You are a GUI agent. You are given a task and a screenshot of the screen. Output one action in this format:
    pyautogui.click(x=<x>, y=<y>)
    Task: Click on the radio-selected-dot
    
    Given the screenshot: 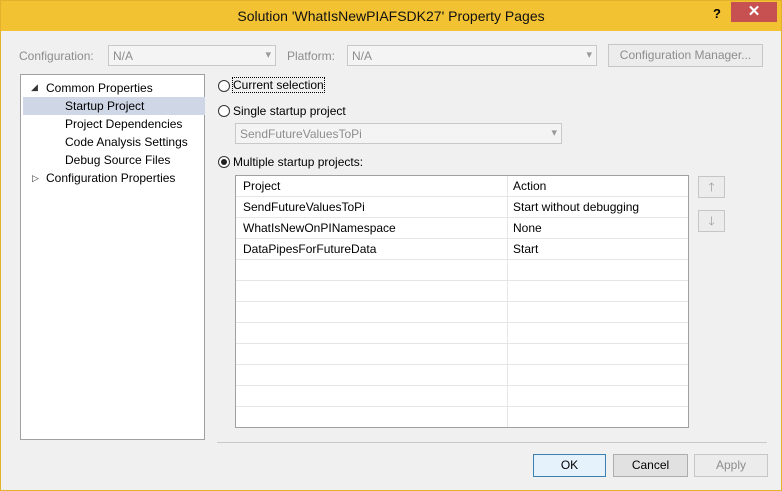 What is the action you would take?
    pyautogui.click(x=224, y=162)
    